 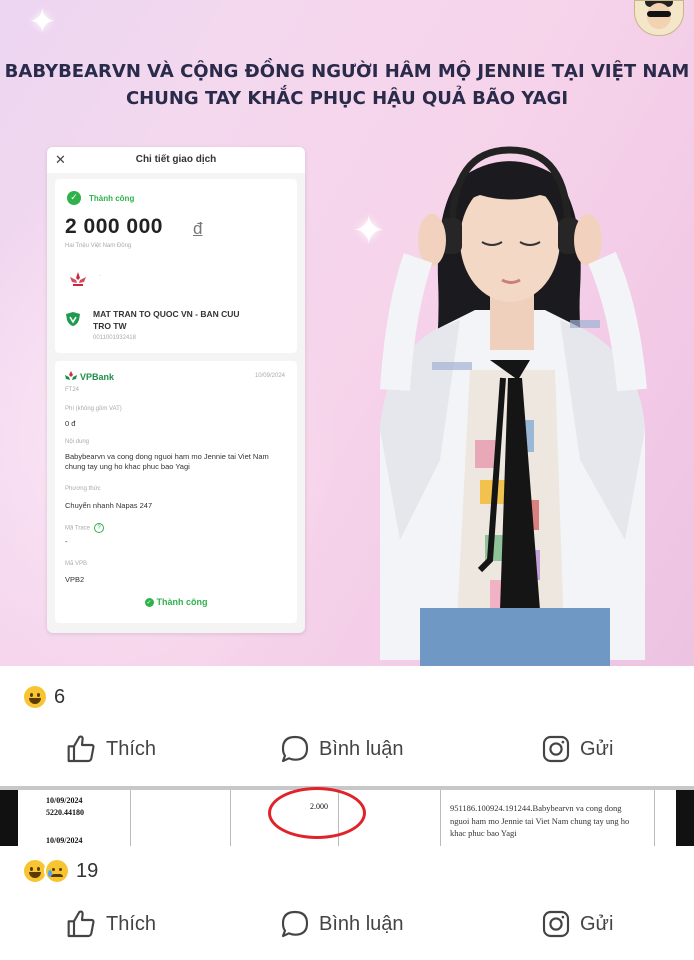 What do you see at coordinates (166, 320) in the screenshot?
I see `recipient-name: MAT TRAN TO QUOC VN - BAN CUU TRO TW` at bounding box center [166, 320].